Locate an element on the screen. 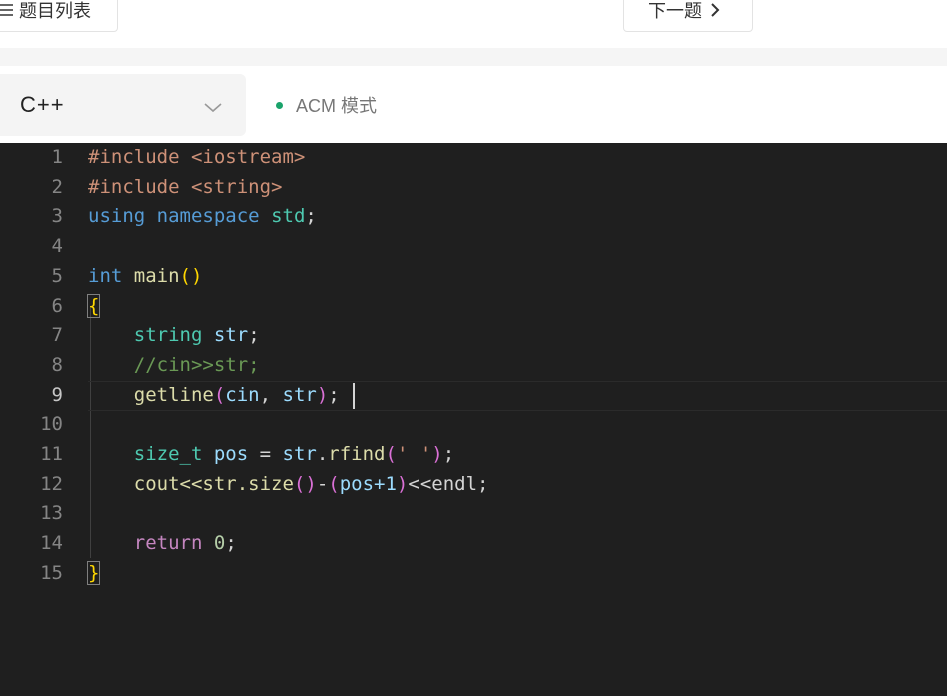 The height and width of the screenshot is (696, 947). line-number: 12 is located at coordinates (51, 483).